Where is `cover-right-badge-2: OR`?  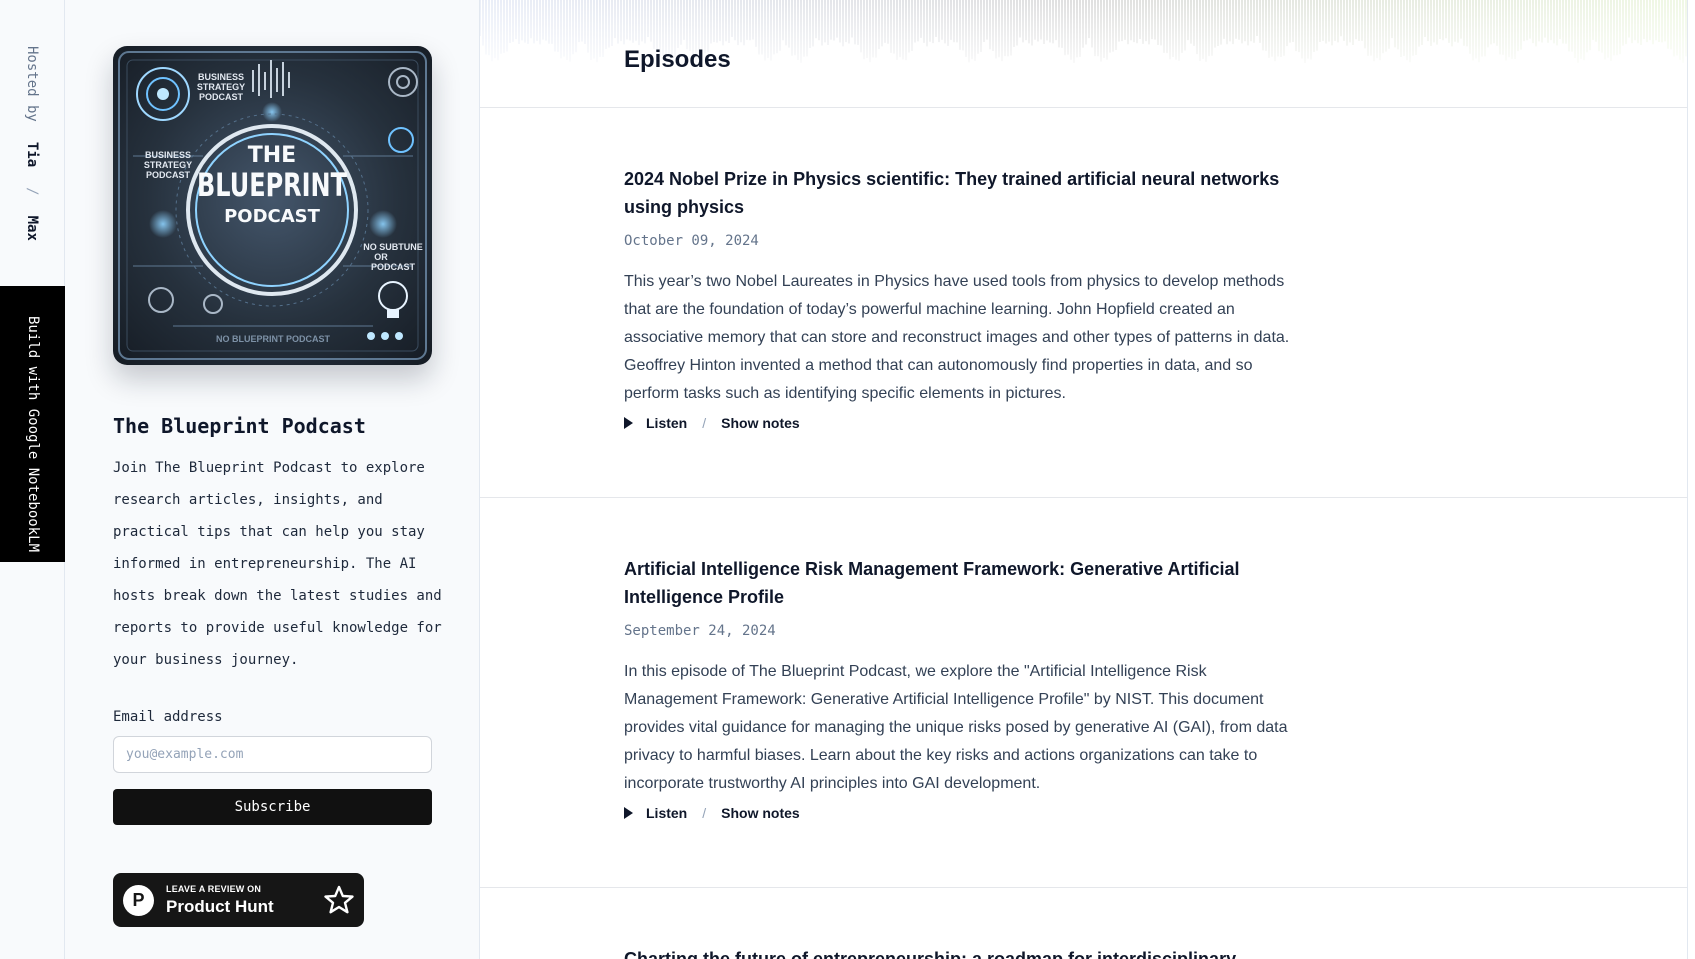 cover-right-badge-2: OR is located at coordinates (381, 257).